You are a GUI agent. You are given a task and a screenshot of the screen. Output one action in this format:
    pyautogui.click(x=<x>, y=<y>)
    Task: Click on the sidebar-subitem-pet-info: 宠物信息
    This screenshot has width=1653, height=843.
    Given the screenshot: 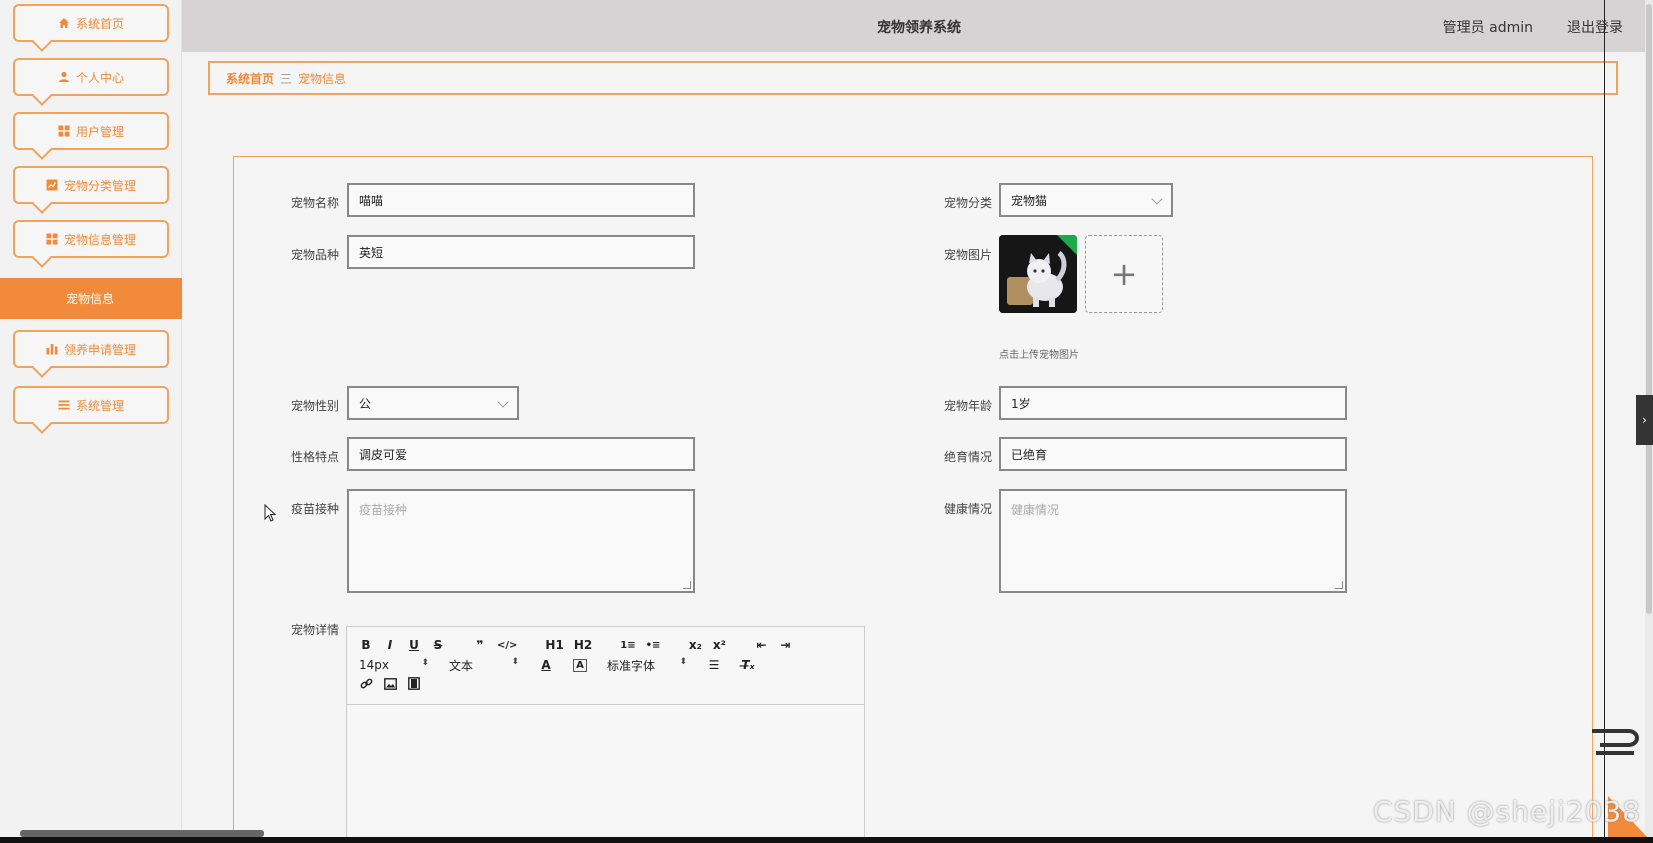 What is the action you would take?
    pyautogui.click(x=91, y=298)
    